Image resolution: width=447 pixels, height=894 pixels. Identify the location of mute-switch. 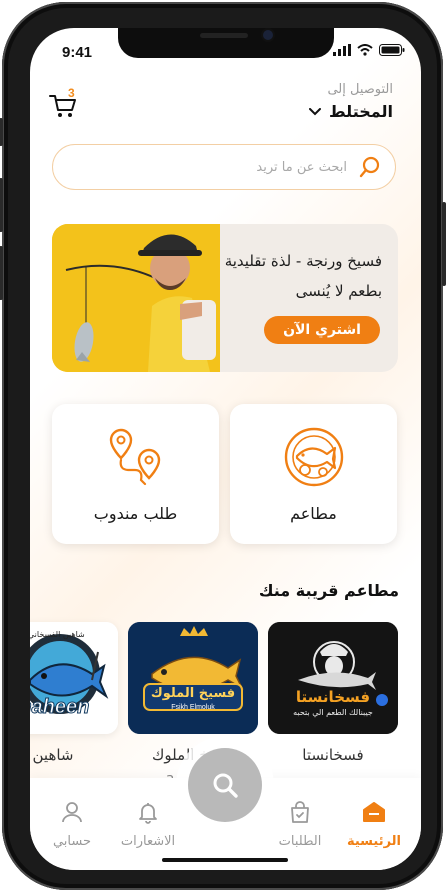
(1, 132).